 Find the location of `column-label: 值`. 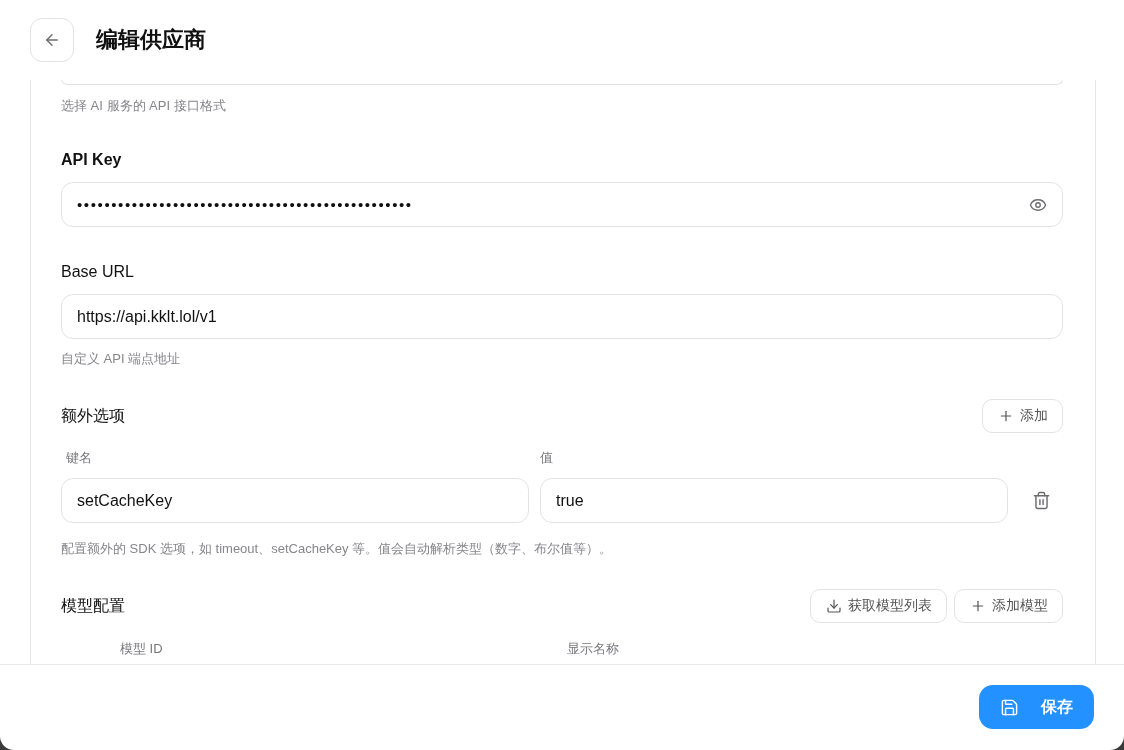

column-label: 值 is located at coordinates (547, 458).